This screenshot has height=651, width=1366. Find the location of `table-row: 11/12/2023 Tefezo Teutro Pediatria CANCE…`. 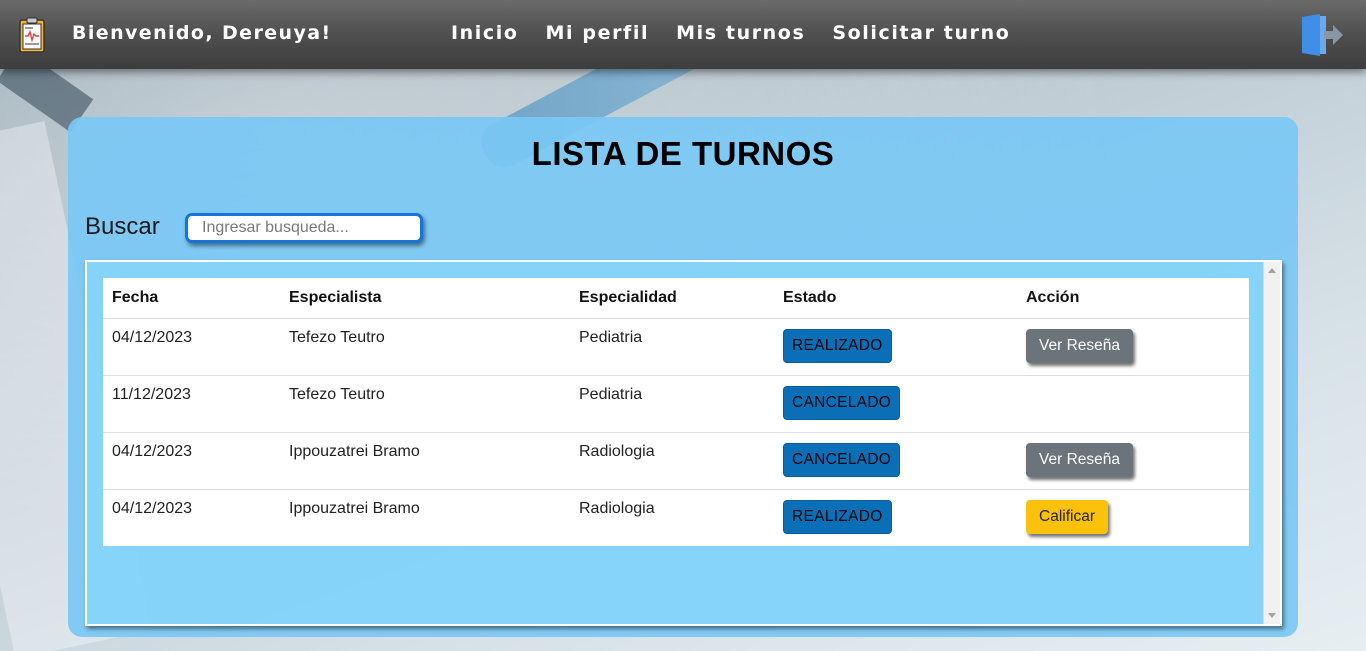

table-row: 11/12/2023 Tefezo Teutro Pediatria CANCE… is located at coordinates (676, 404).